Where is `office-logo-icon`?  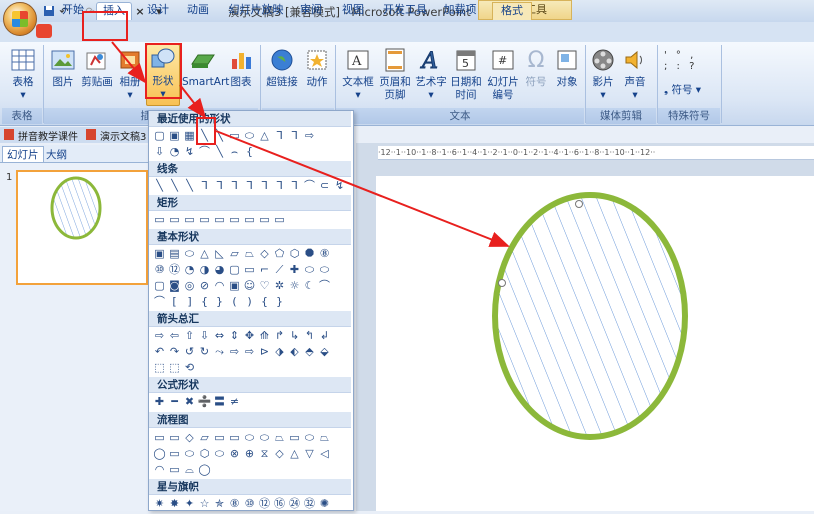 office-logo-icon is located at coordinates (20, 19).